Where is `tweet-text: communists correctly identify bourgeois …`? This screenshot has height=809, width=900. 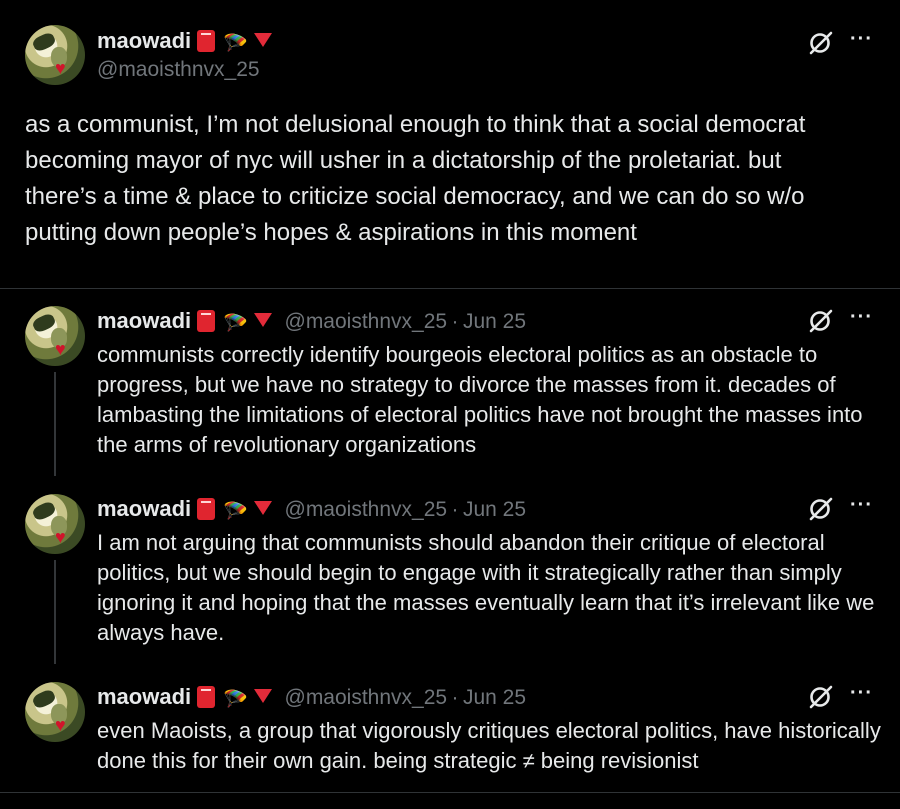 tweet-text: communists correctly identify bourgeois … is located at coordinates (480, 399).